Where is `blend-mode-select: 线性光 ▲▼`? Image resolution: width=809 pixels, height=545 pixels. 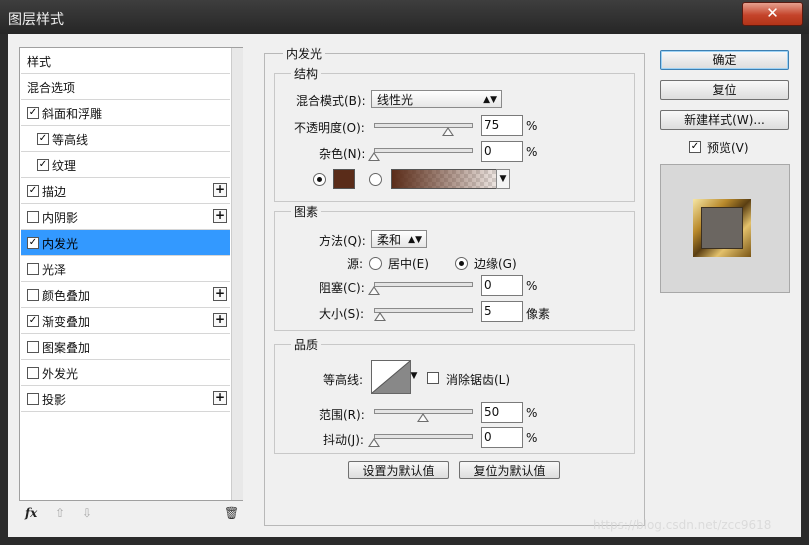 blend-mode-select: 线性光 ▲▼ is located at coordinates (436, 99).